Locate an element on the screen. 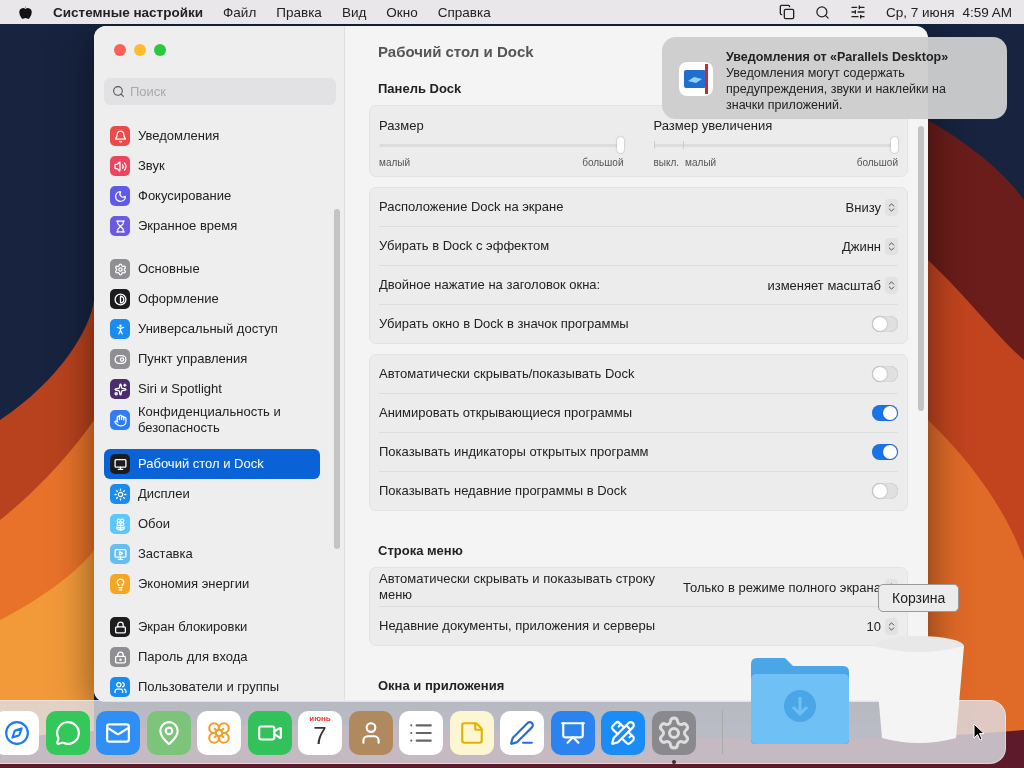 The image size is (1024, 768). sidebar-item: Siri и Spotlight is located at coordinates (212, 389).